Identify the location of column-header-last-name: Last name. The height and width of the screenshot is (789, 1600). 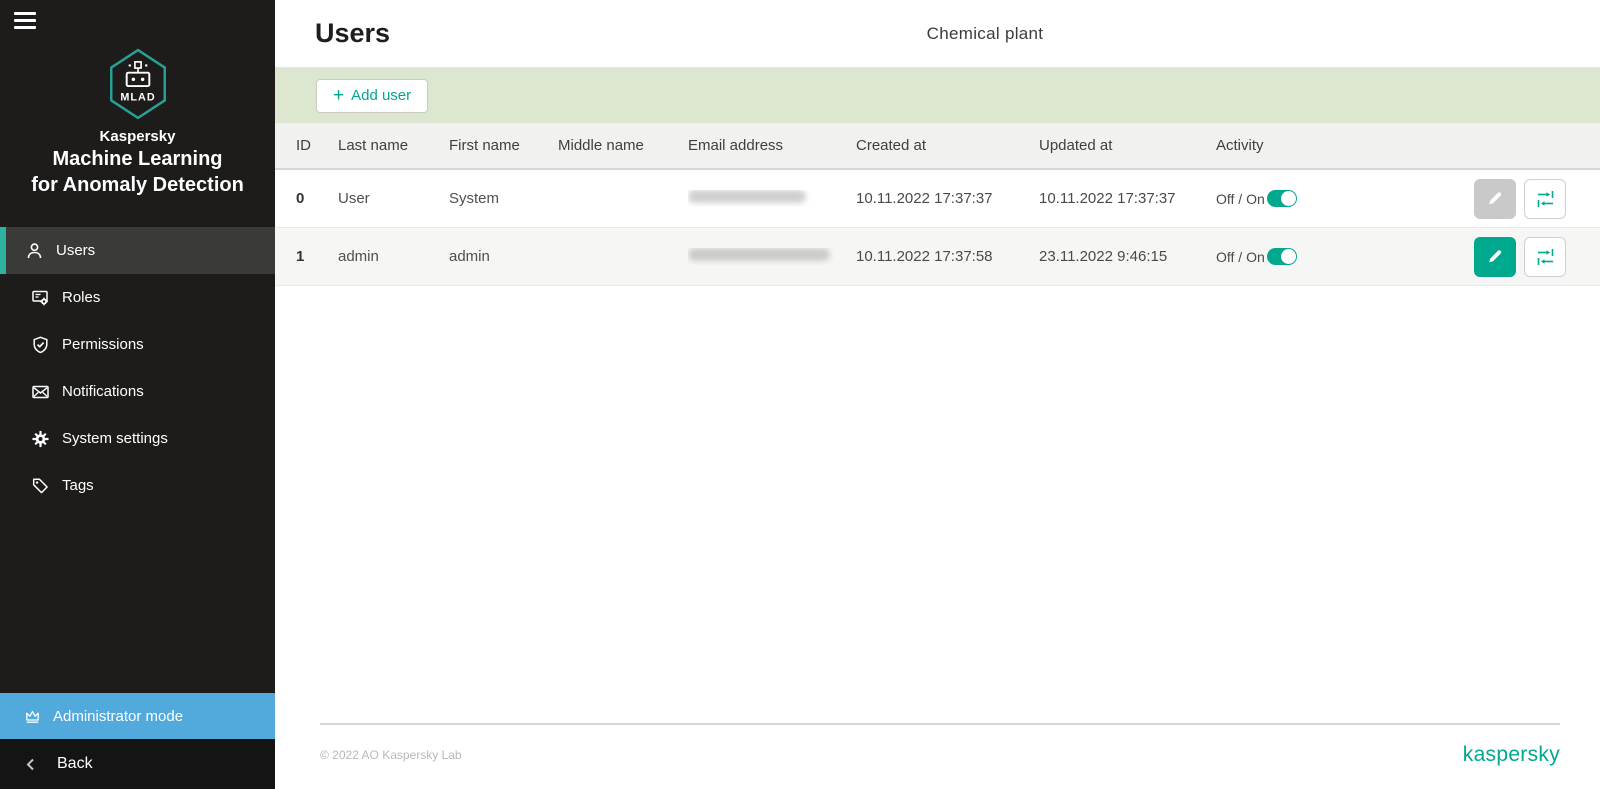
(373, 145).